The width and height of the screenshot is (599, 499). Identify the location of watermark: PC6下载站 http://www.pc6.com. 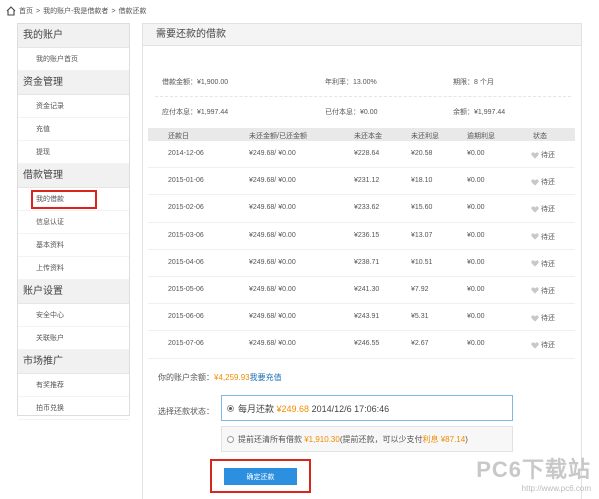
(533, 472).